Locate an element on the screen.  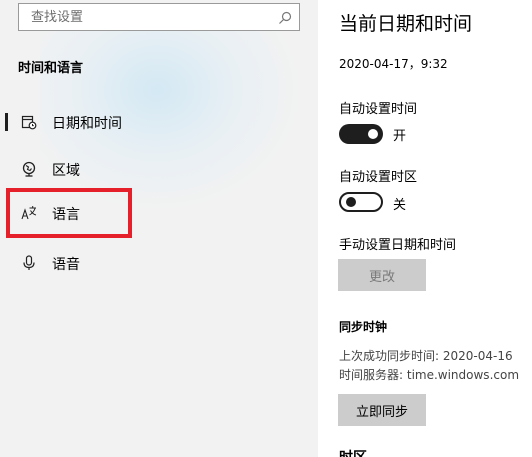
search-input is located at coordinates (159, 17).